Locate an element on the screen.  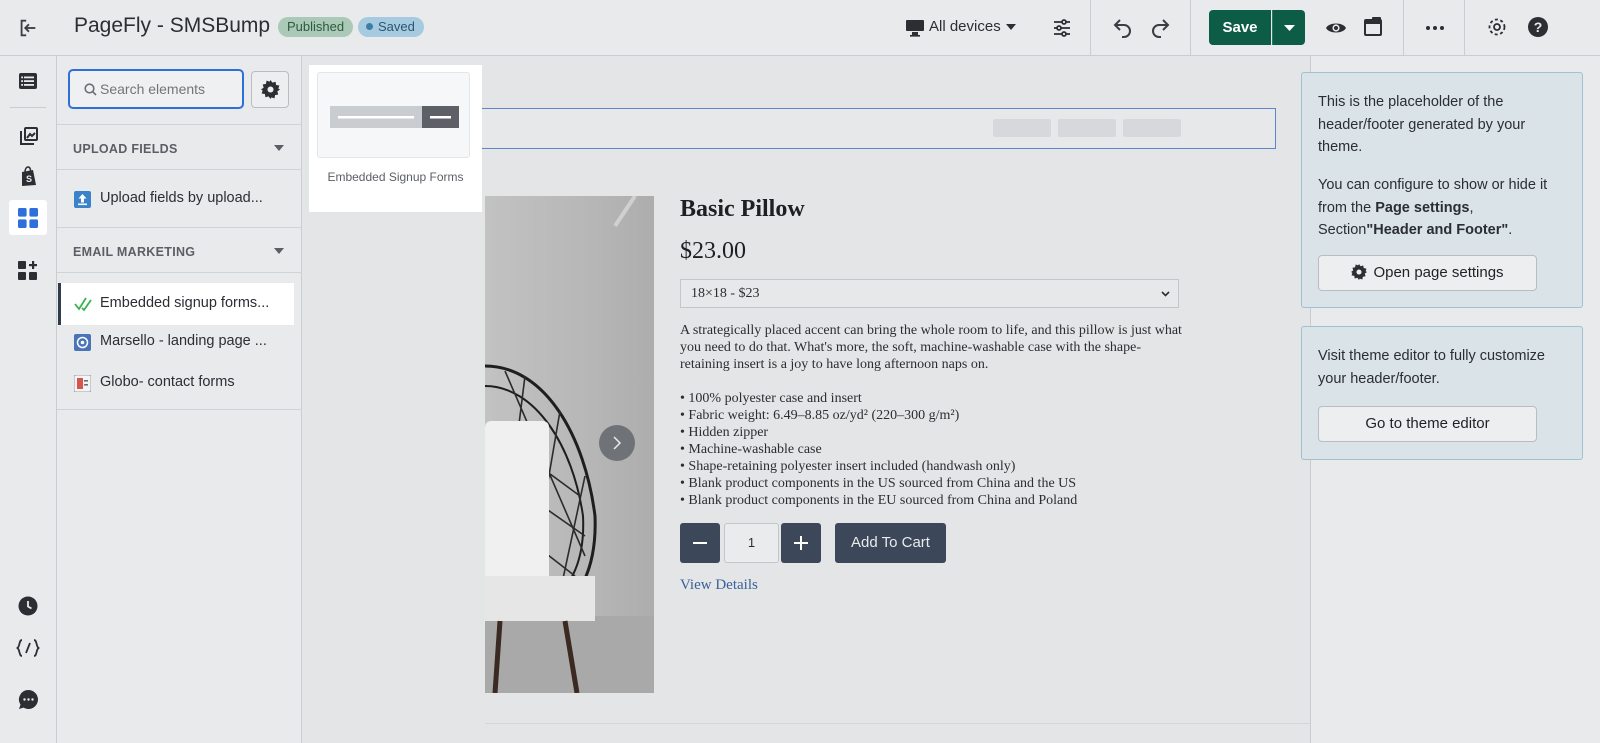
svg-text: S is located at coordinates (28, 179).